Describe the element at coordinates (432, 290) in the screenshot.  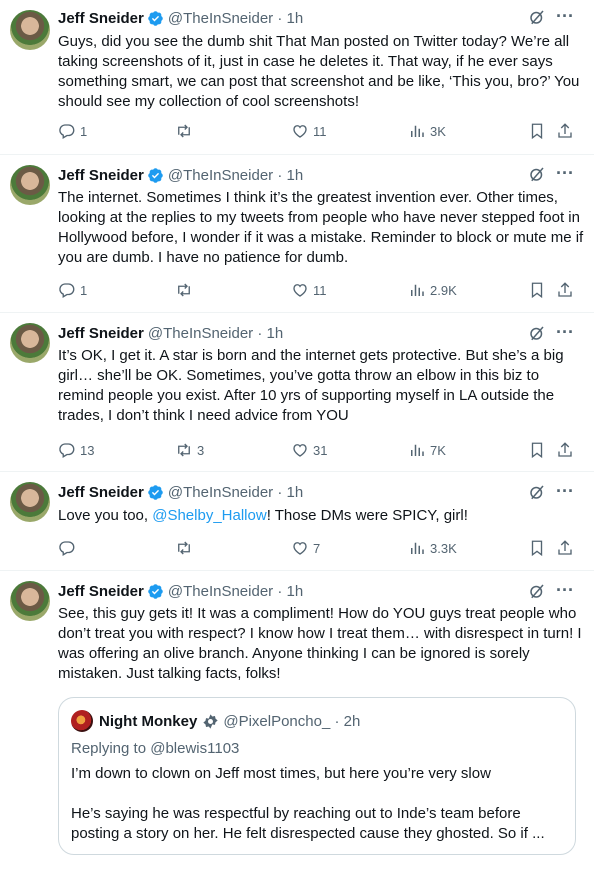
I see `views-button: 2.9K` at that location.